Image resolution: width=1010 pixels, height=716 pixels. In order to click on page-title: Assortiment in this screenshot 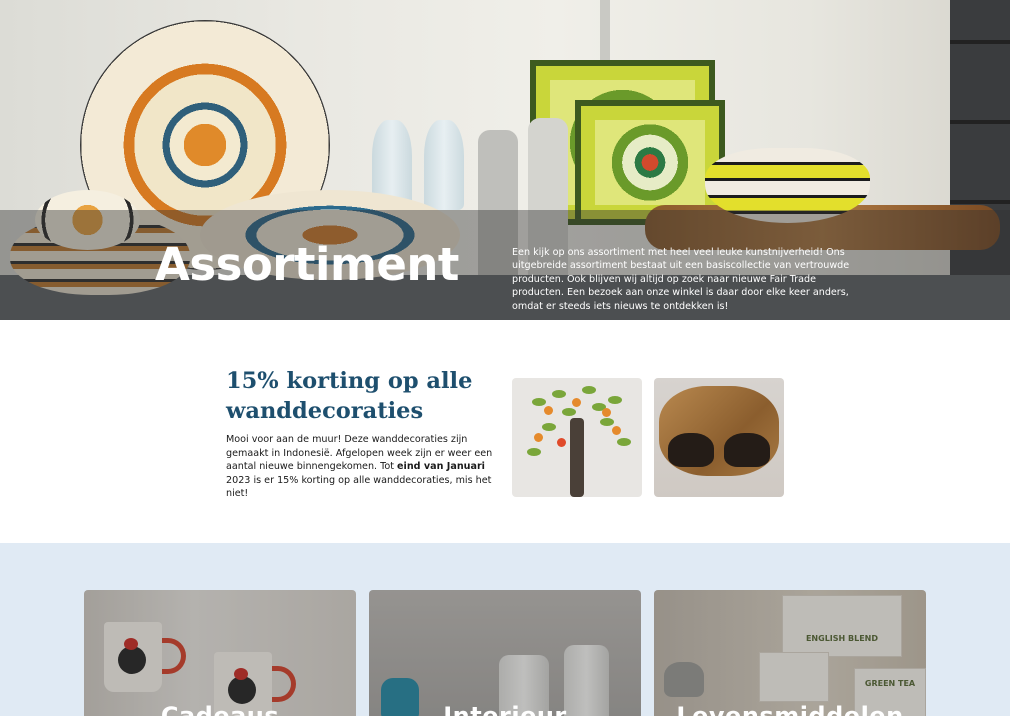, I will do `click(307, 264)`.